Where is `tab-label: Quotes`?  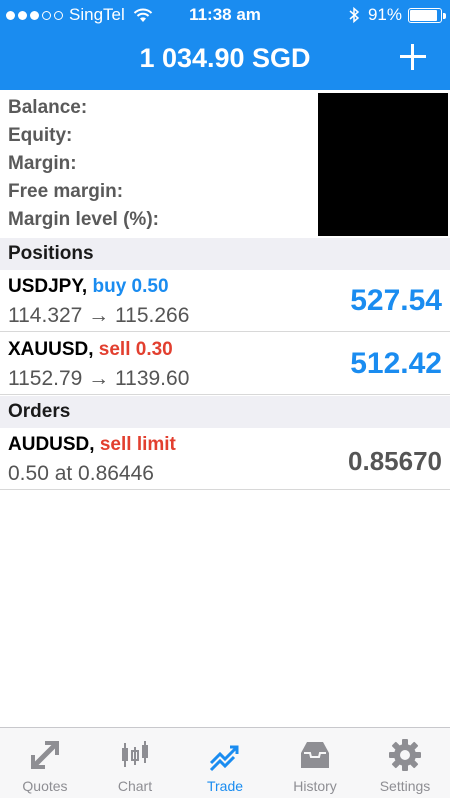
tab-label: Quotes is located at coordinates (45, 786).